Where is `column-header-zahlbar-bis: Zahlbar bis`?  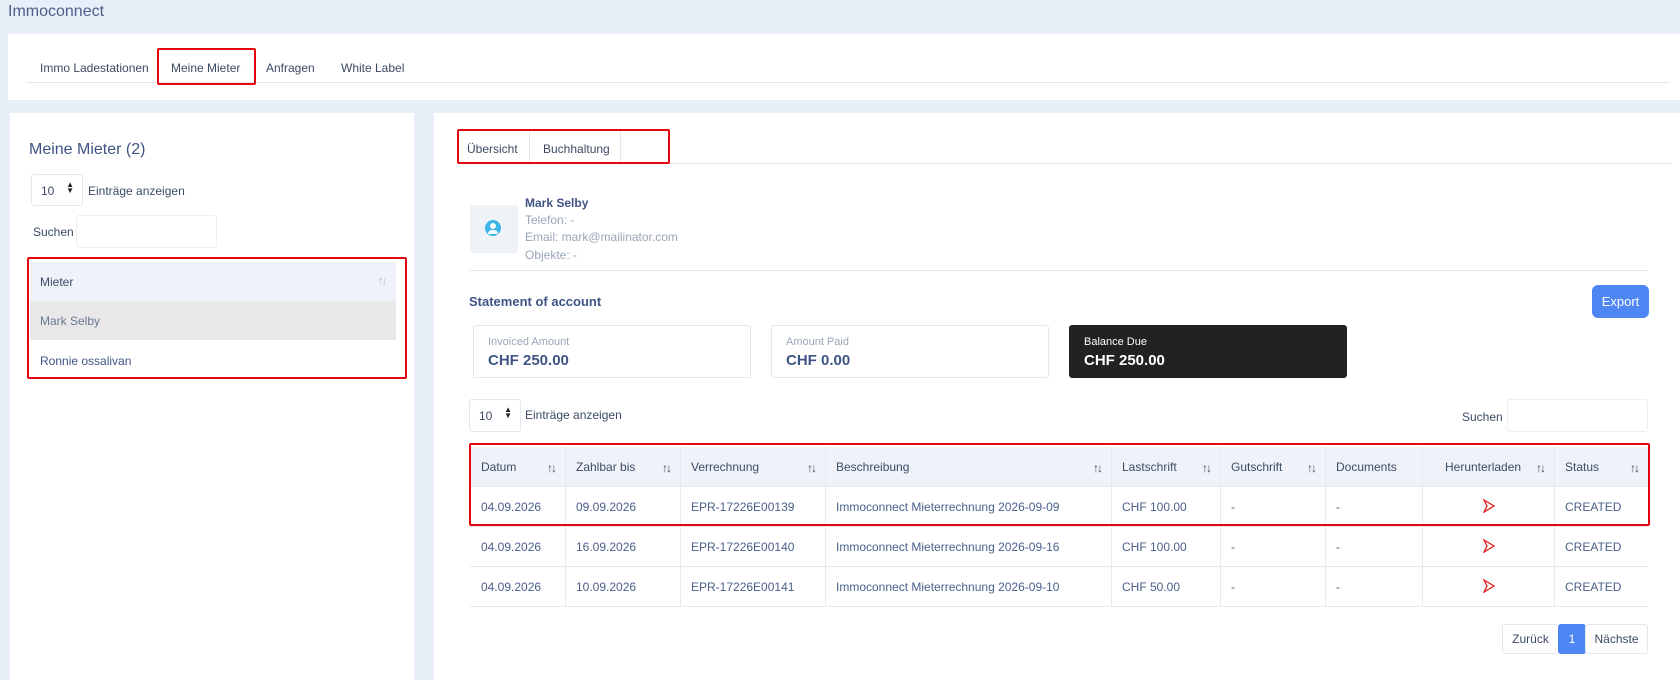 column-header-zahlbar-bis: Zahlbar bis is located at coordinates (605, 467).